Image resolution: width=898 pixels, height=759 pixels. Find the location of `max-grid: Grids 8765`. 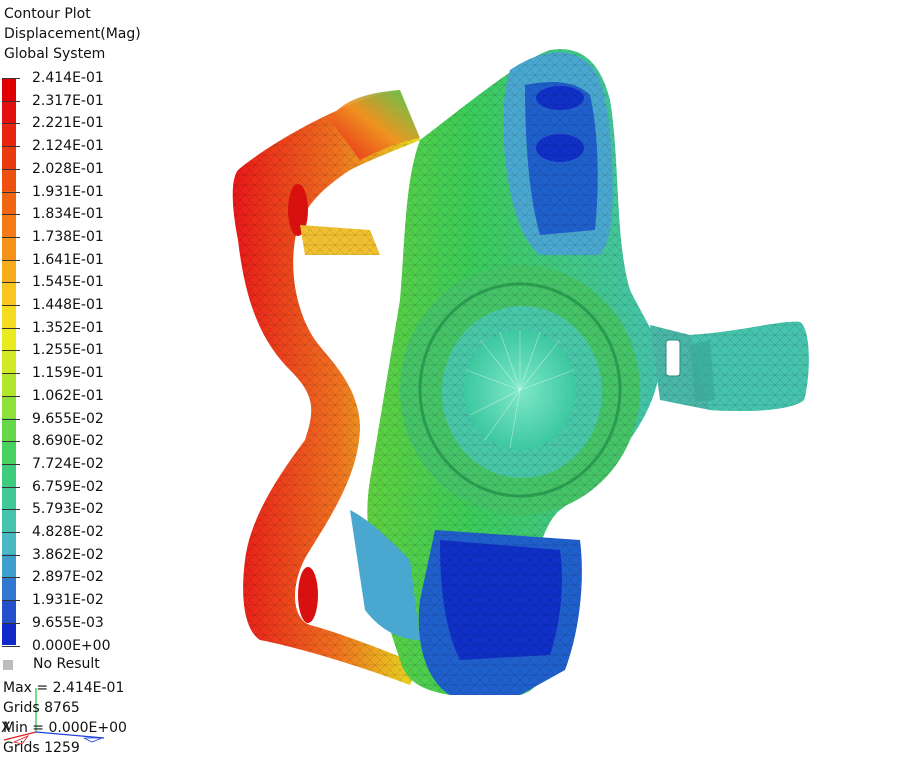

max-grid: Grids 8765 is located at coordinates (41, 708).